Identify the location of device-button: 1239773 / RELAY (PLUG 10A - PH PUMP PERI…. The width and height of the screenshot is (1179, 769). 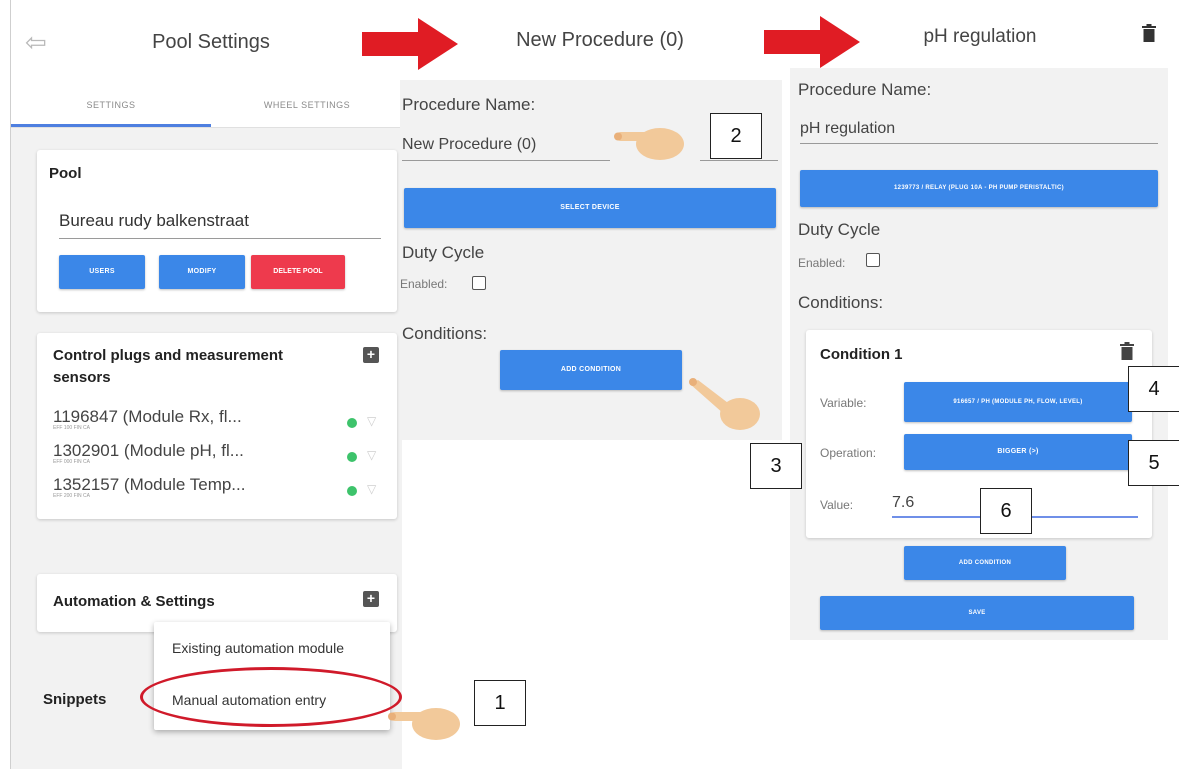
(979, 188).